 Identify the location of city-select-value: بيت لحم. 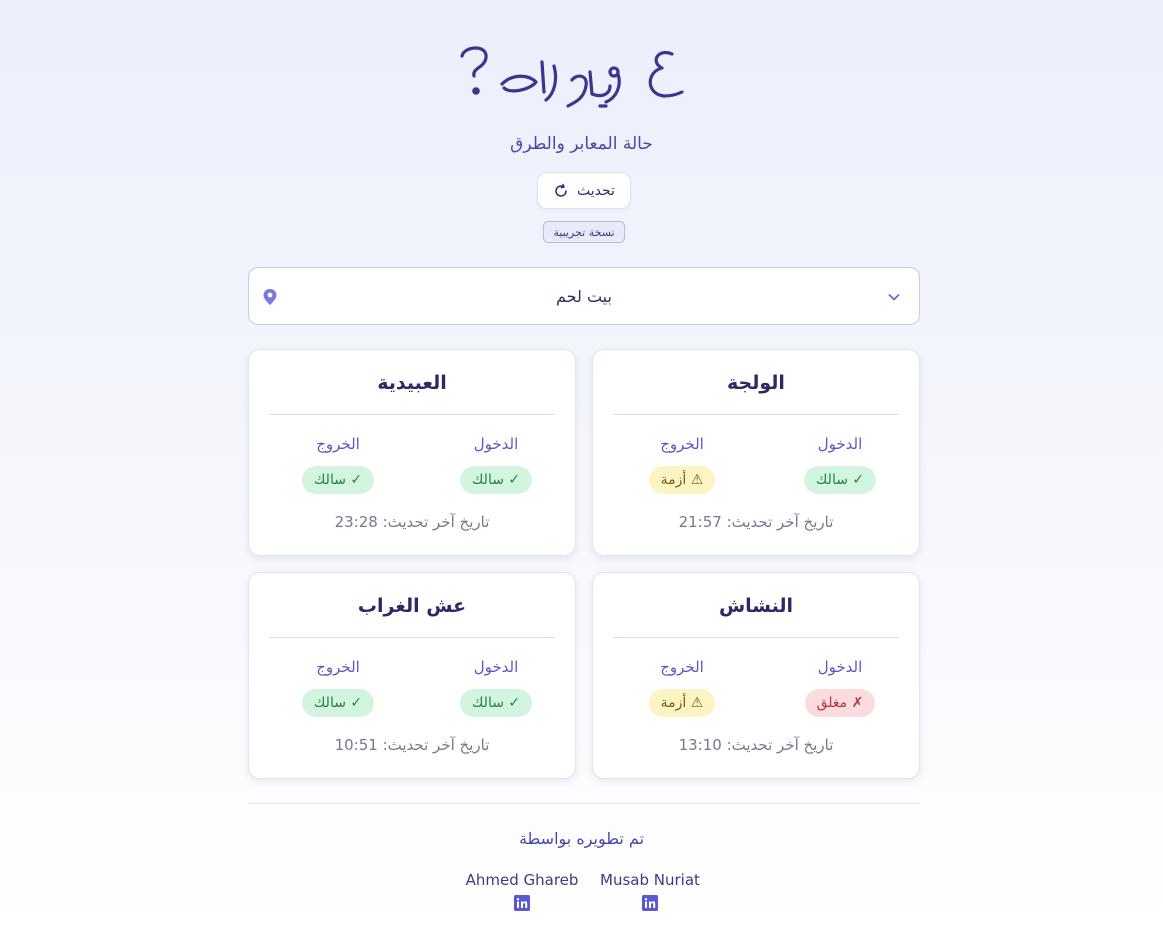
(584, 296).